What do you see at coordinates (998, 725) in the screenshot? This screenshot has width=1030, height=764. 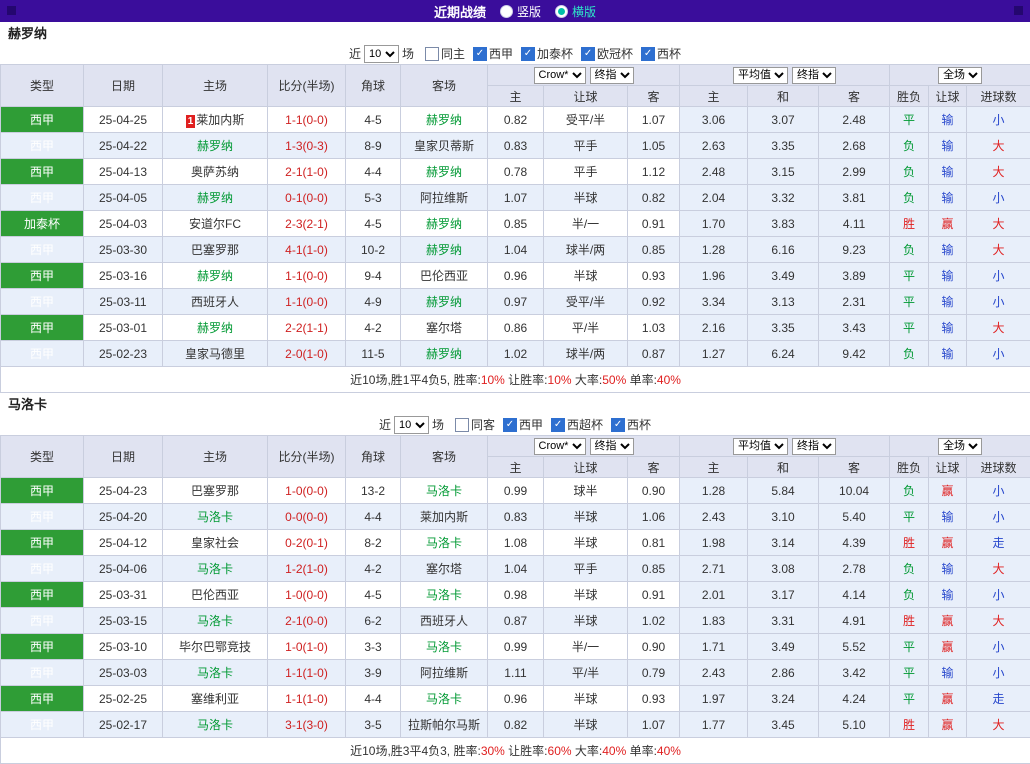 I see `result-goals-cell: 大` at bounding box center [998, 725].